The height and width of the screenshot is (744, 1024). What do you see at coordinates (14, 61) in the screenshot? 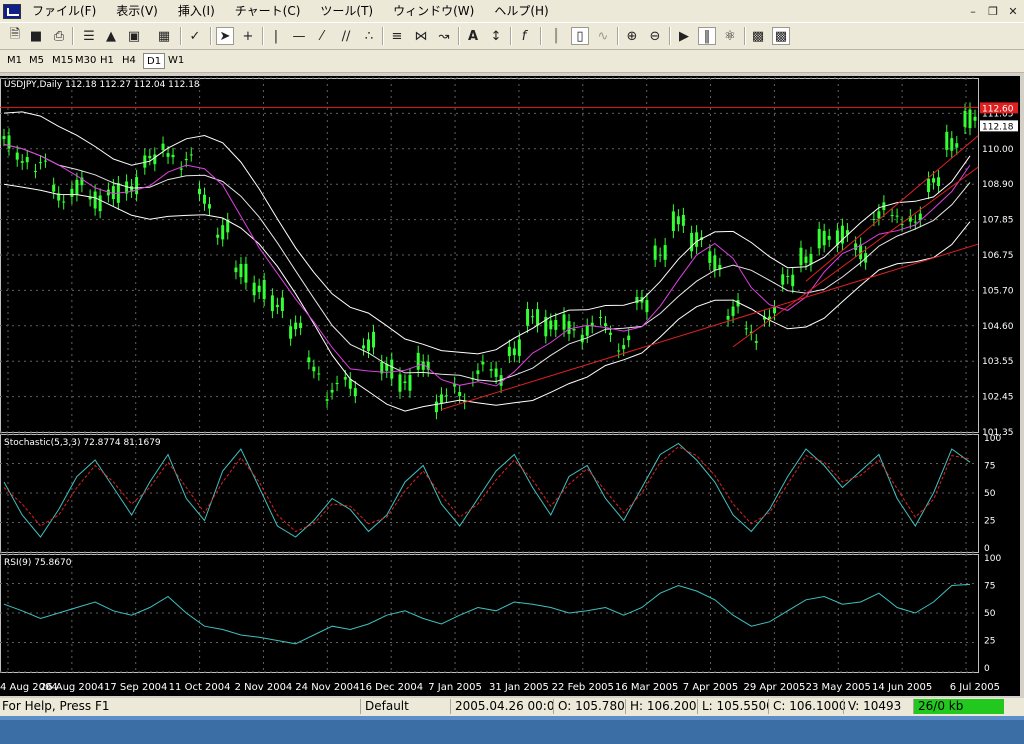
I see `timeframe-m1: M1` at bounding box center [14, 61].